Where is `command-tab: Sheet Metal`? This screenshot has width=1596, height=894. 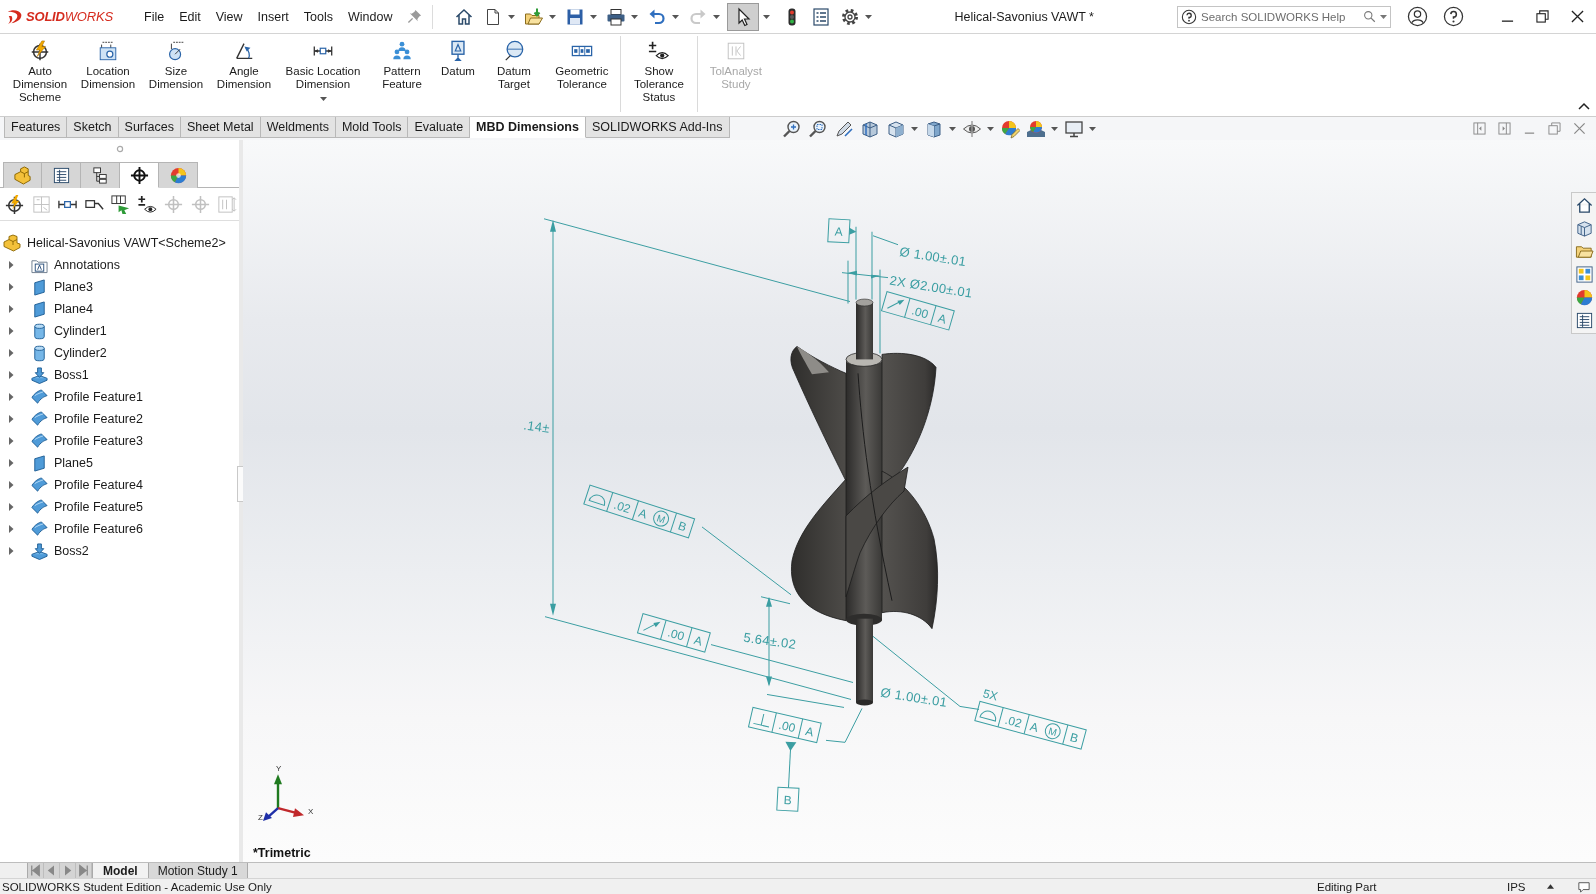 command-tab: Sheet Metal is located at coordinates (220, 127).